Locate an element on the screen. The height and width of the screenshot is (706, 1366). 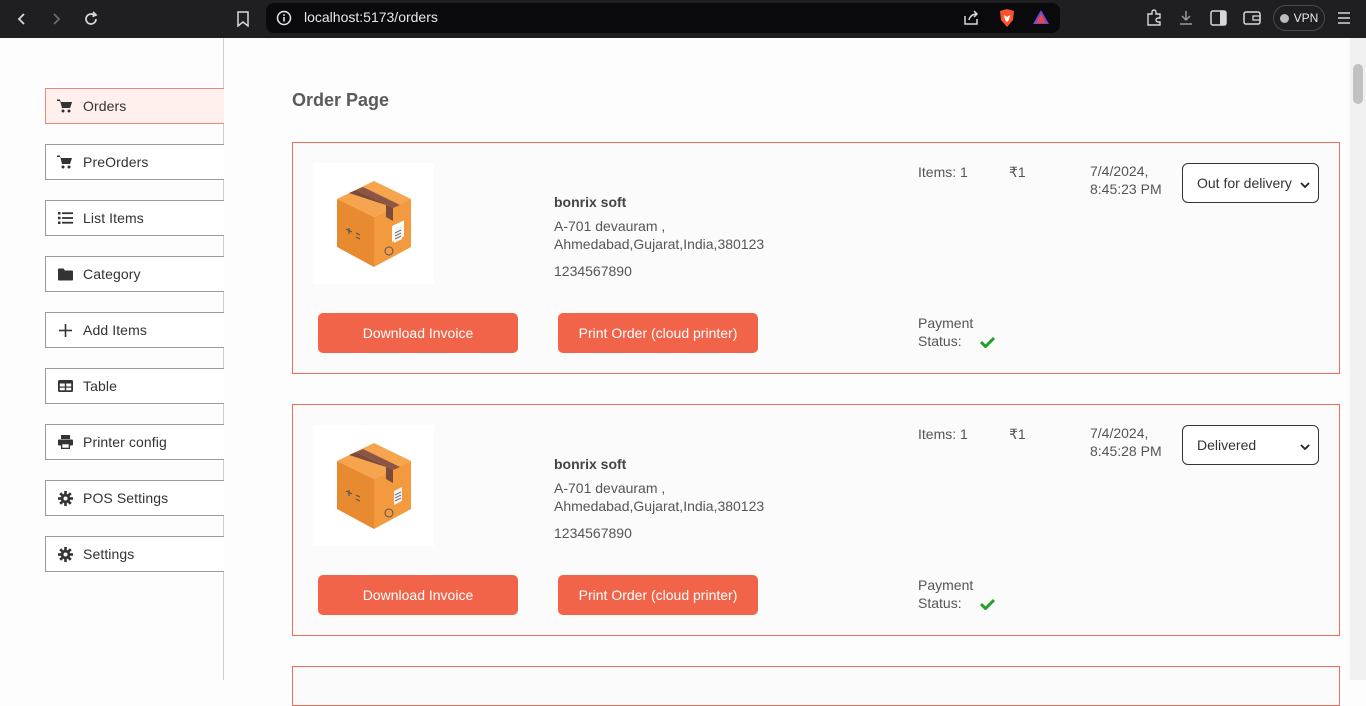
order-status-select: Out for delivery is located at coordinates (1250, 183).